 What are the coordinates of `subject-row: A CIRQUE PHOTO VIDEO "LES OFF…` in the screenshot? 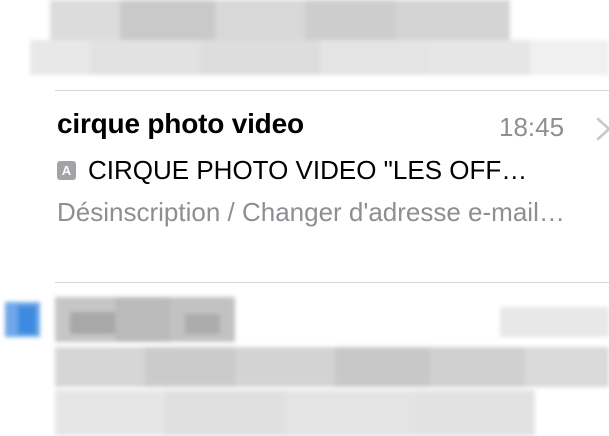 It's located at (292, 170).